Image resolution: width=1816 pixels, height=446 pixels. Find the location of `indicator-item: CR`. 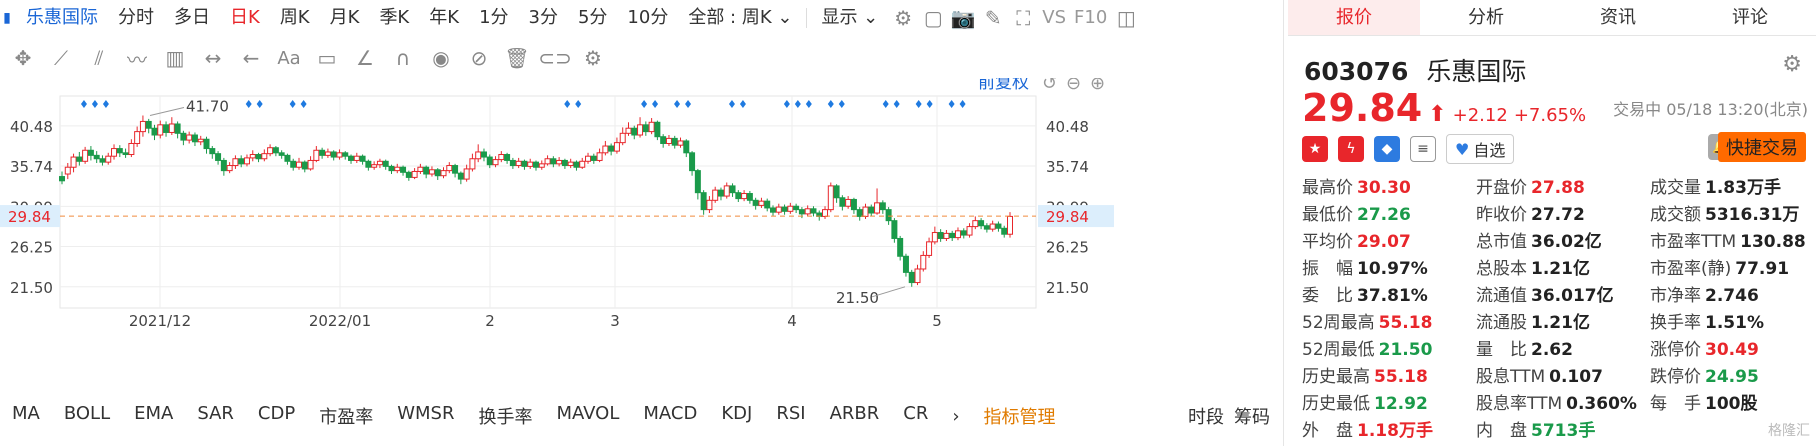

indicator-item: CR is located at coordinates (915, 416).